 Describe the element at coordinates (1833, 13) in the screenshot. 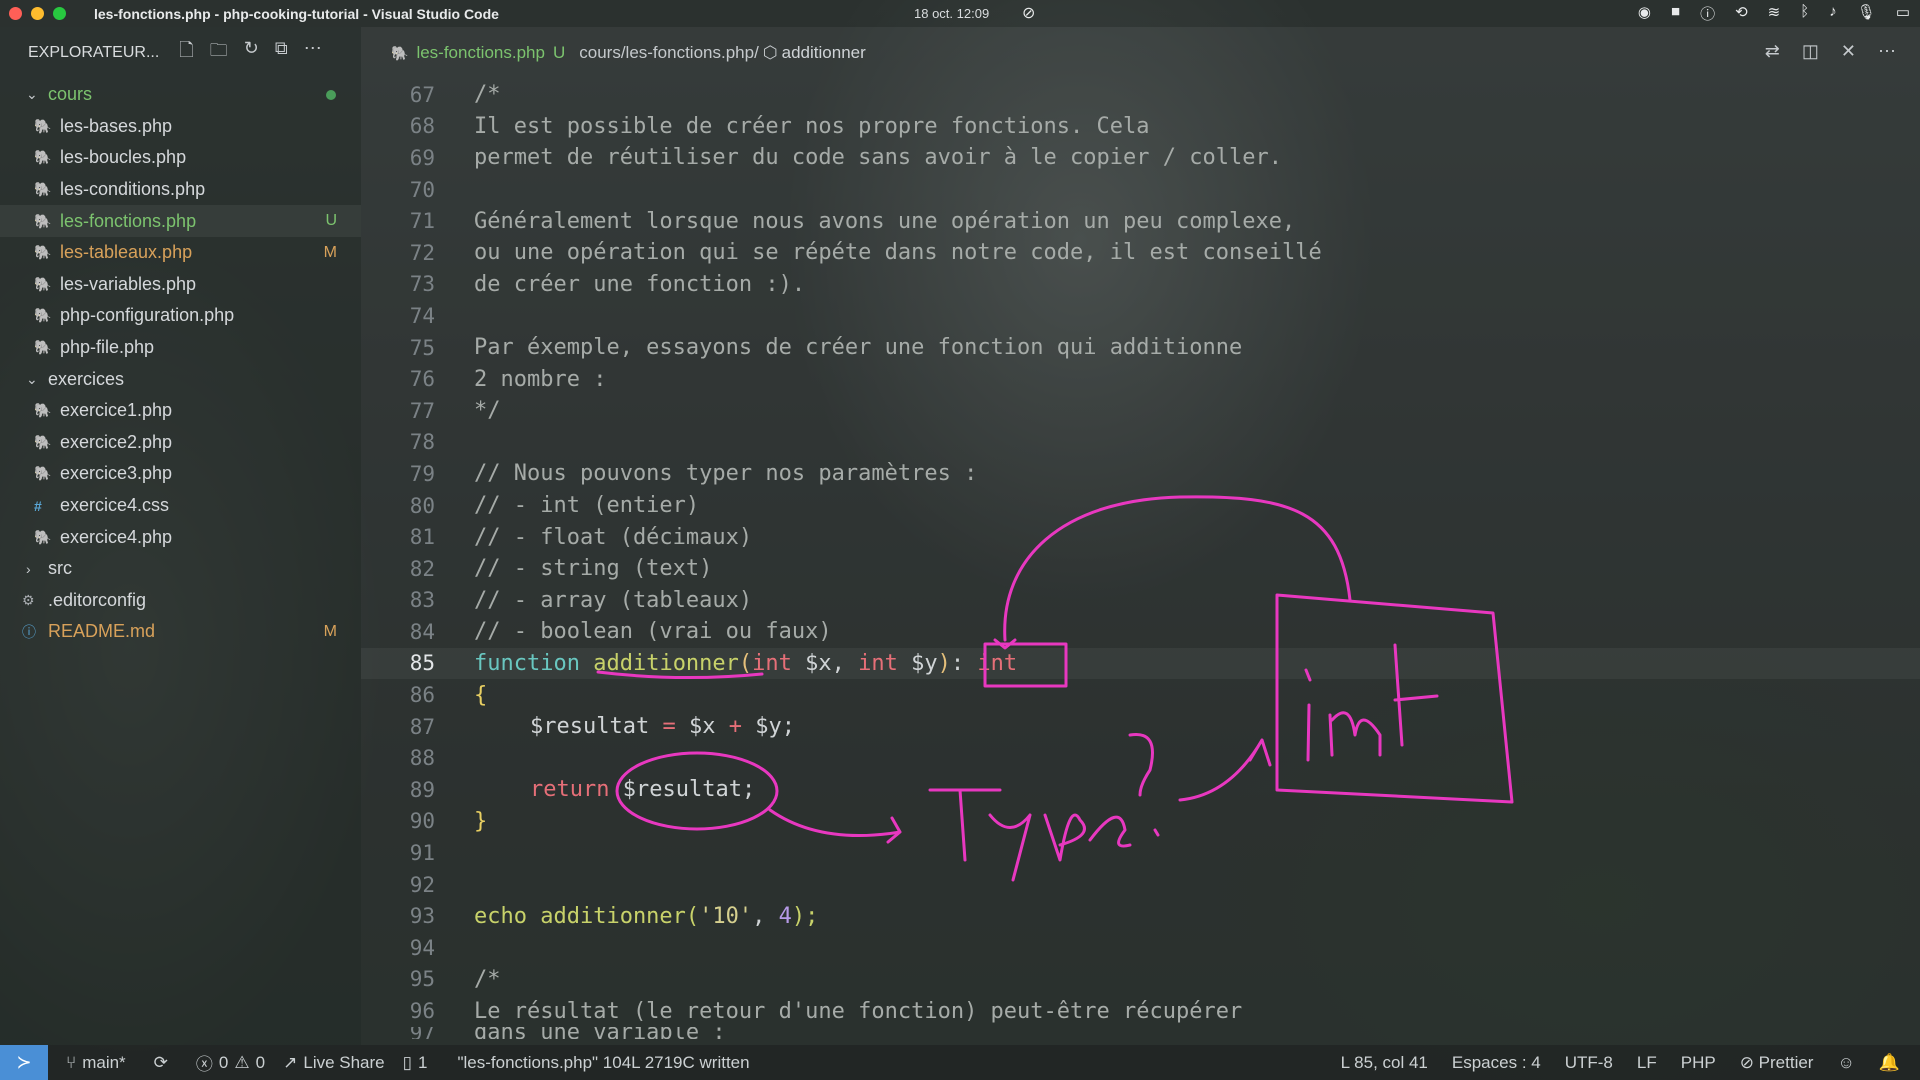

I see `volume-icon: ♪` at that location.